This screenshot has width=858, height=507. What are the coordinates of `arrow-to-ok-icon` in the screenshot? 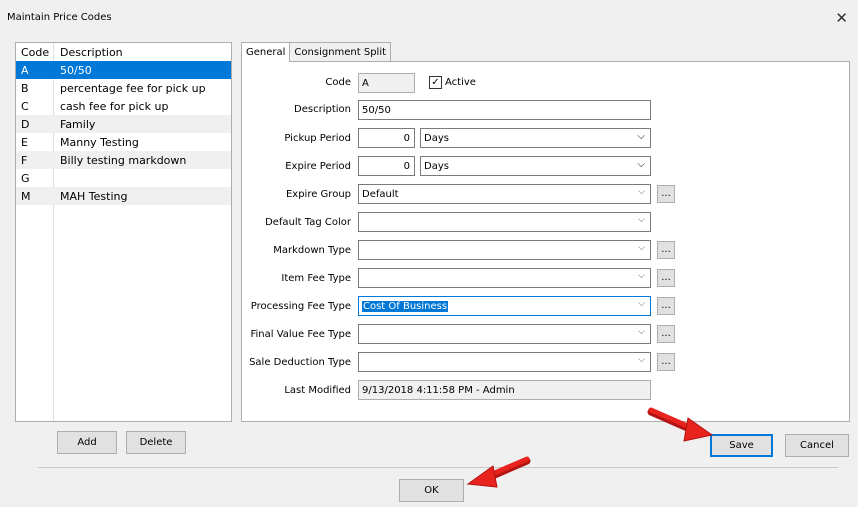 It's located at (498, 472).